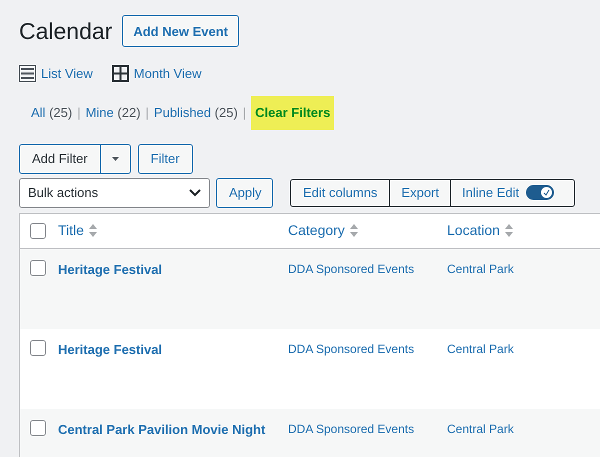 The height and width of the screenshot is (457, 600). Describe the element at coordinates (60, 158) in the screenshot. I see `add-filter-button: Add Filter` at that location.